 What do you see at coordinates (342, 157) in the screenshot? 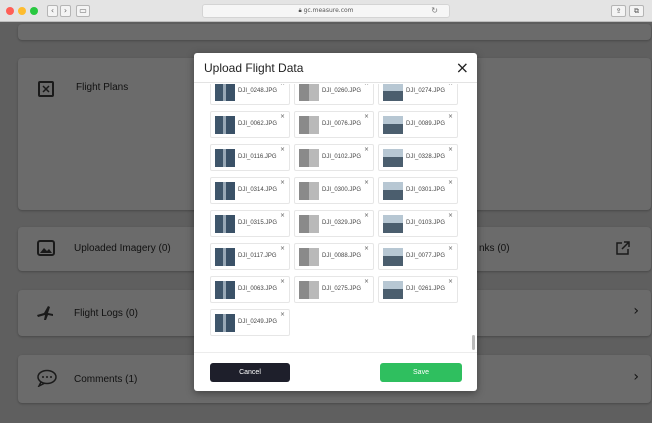
I see `file-name: DJI_0102.JPG` at bounding box center [342, 157].